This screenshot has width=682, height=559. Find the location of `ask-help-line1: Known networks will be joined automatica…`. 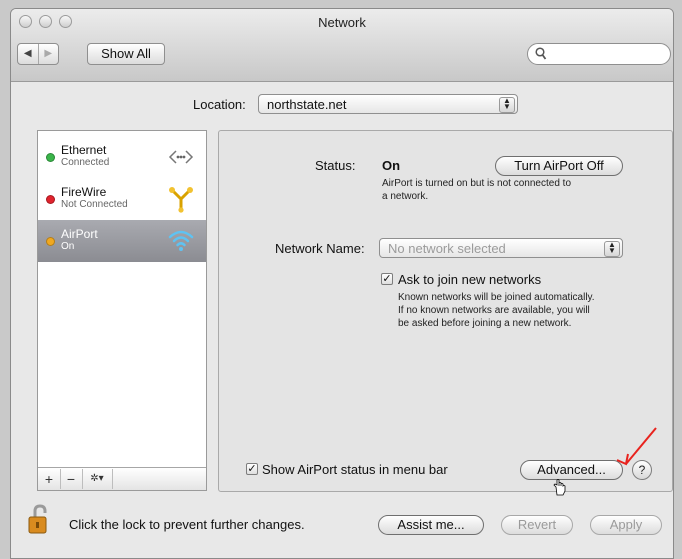

ask-help-line1: Known networks will be joined automatica… is located at coordinates (496, 297).